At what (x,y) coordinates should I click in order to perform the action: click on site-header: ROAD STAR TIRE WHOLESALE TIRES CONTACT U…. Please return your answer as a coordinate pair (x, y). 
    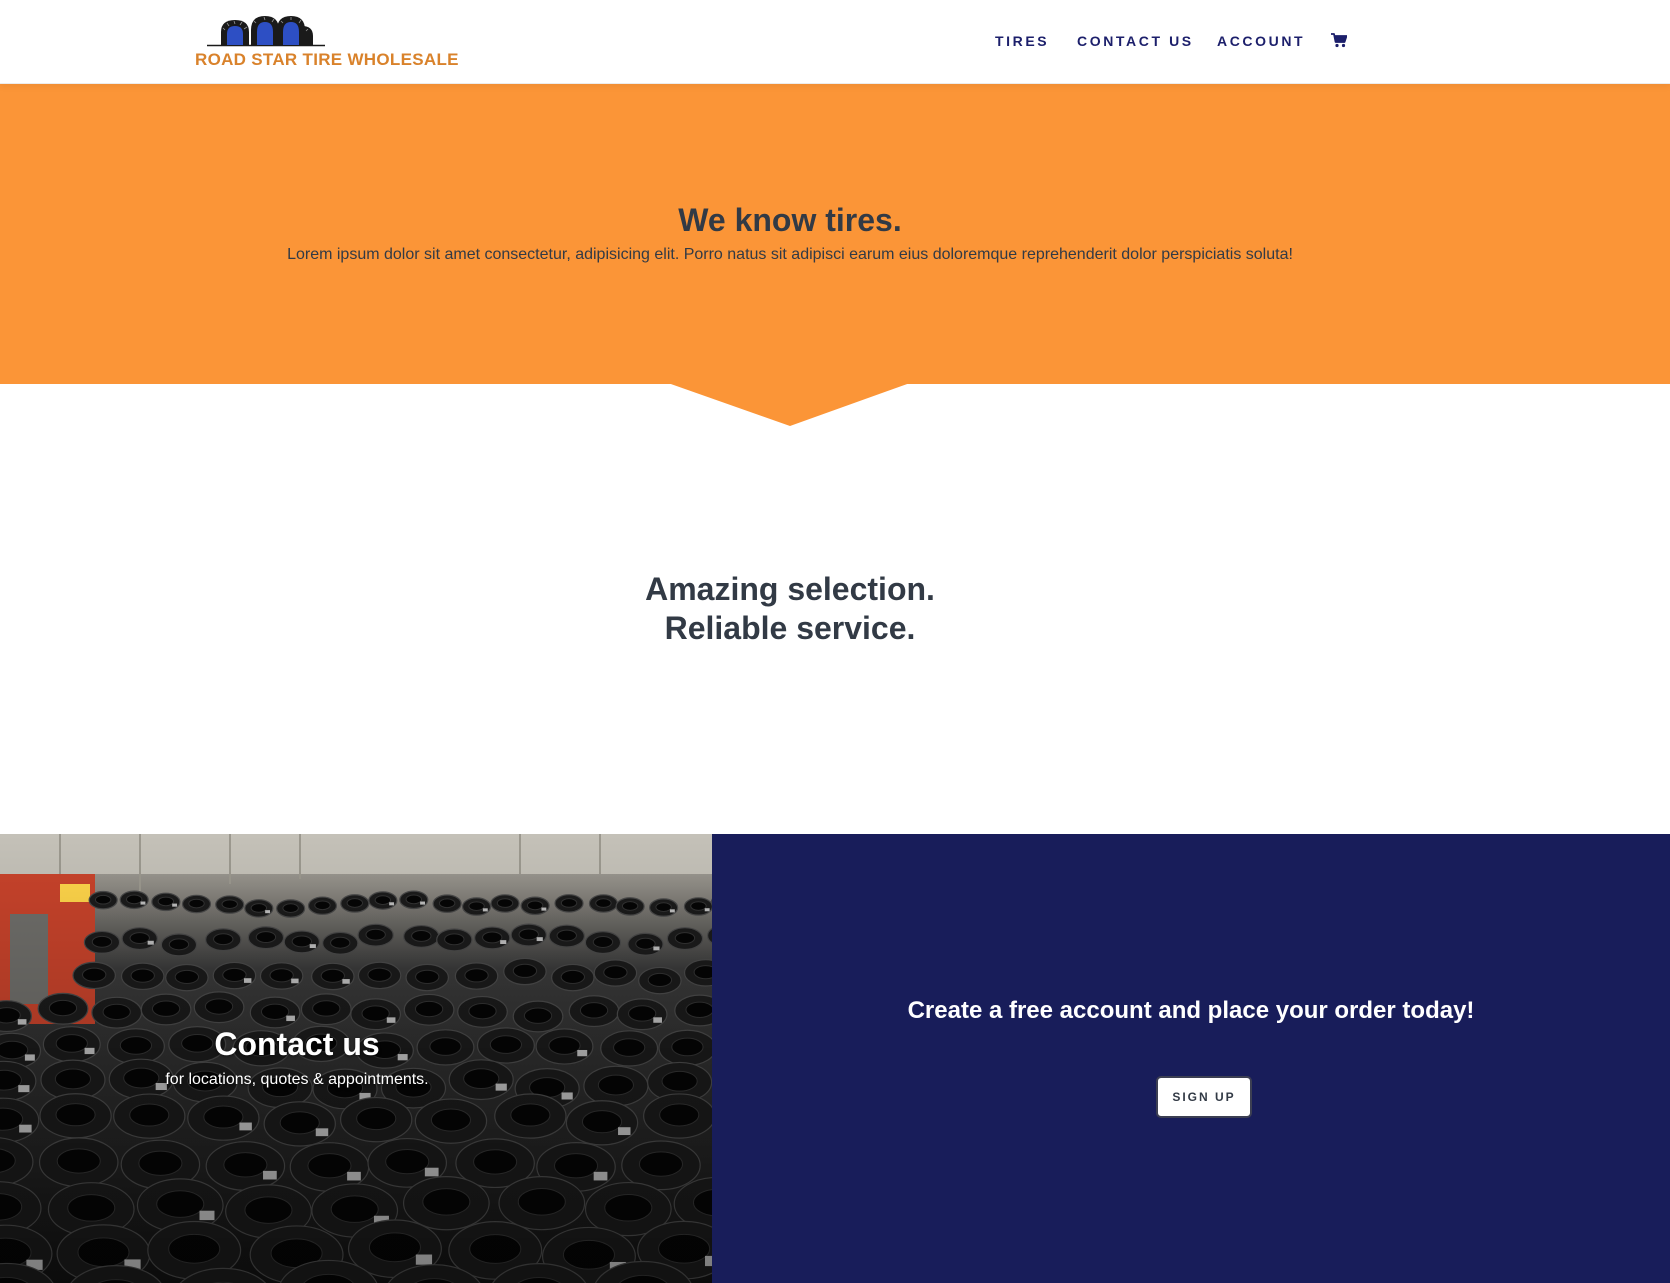
    Looking at the image, I should click on (835, 42).